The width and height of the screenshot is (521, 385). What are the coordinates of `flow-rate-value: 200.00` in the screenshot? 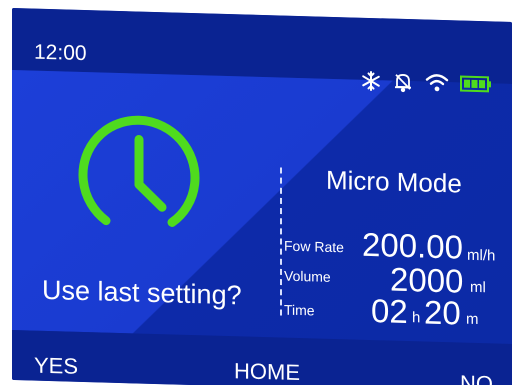 It's located at (412, 245).